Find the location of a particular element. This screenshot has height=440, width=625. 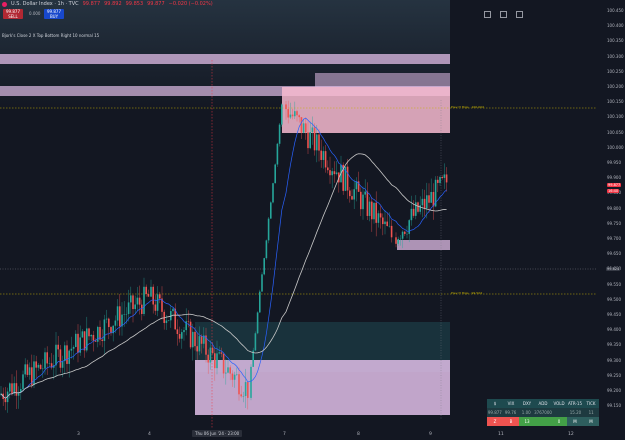

price-tick: 99.450 is located at coordinates (614, 314).